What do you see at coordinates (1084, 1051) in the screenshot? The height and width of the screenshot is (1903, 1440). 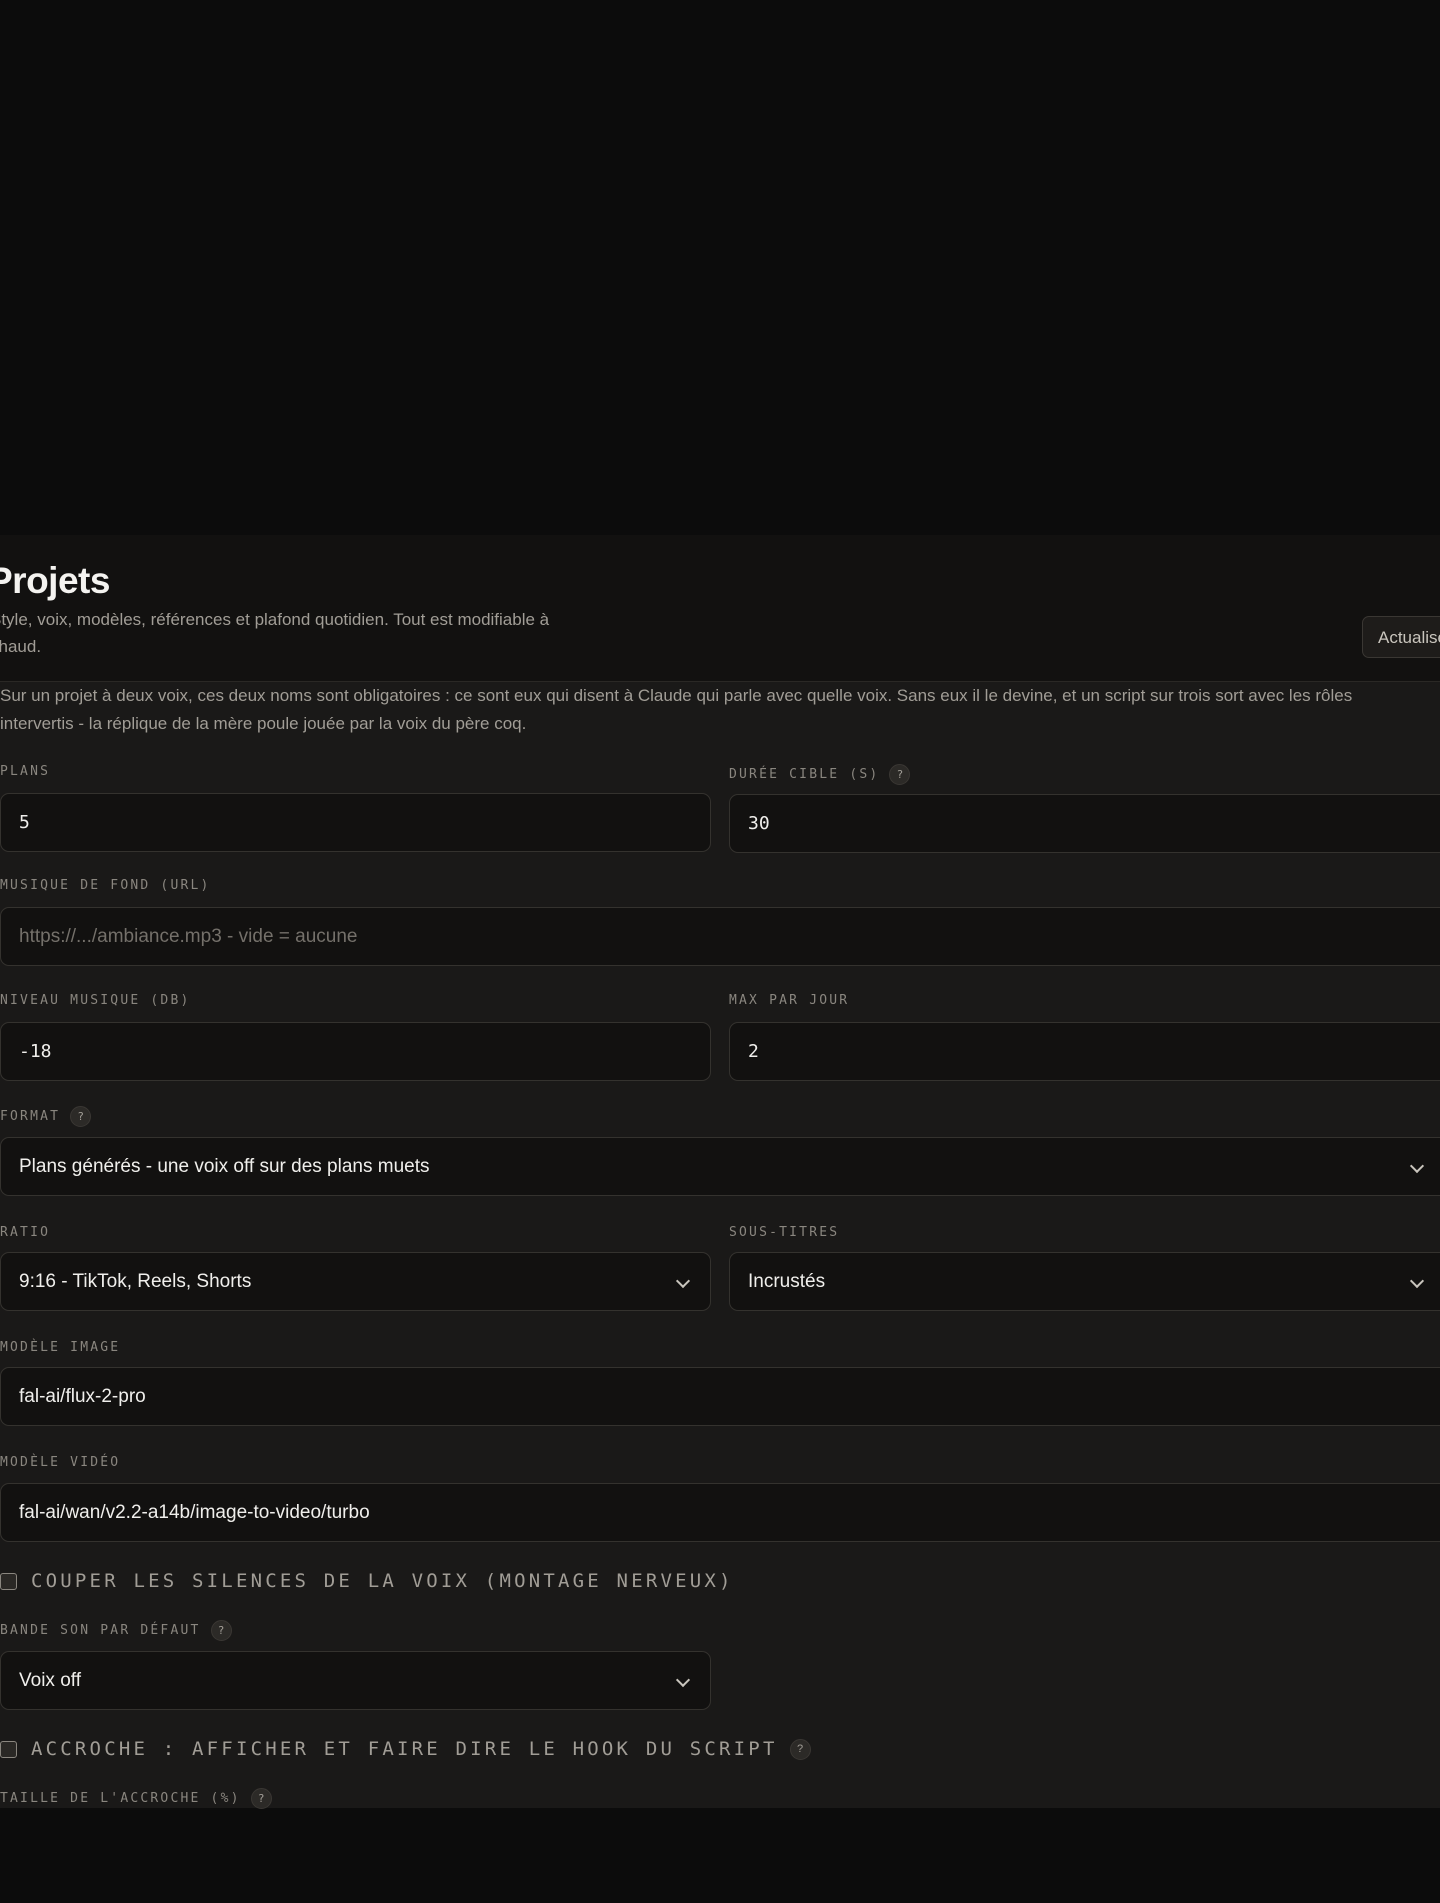 I see `max-input: 2` at bounding box center [1084, 1051].